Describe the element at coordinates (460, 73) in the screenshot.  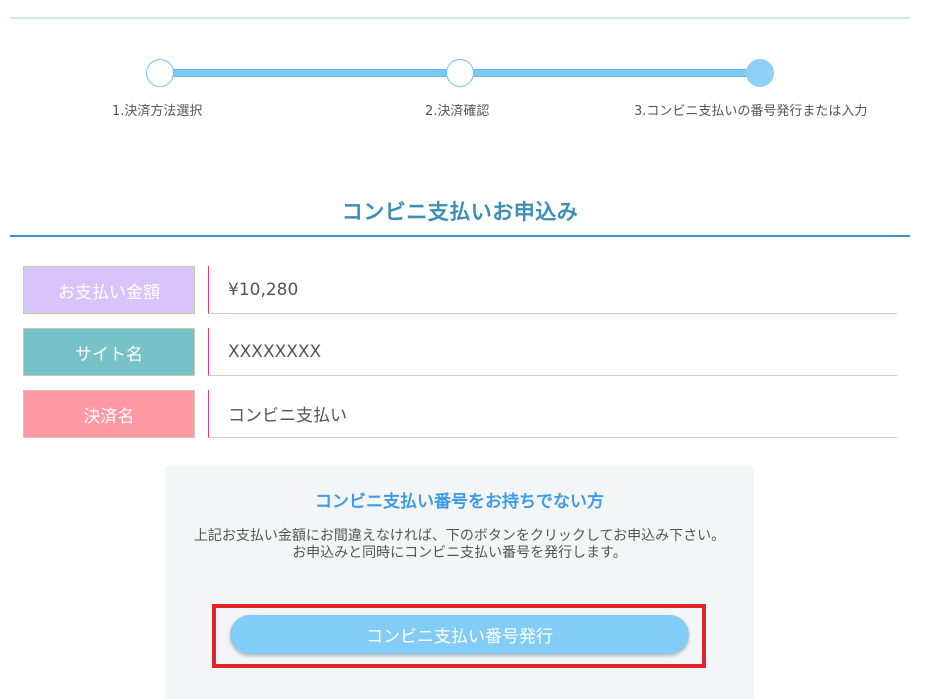
I see `step-2-circle` at that location.